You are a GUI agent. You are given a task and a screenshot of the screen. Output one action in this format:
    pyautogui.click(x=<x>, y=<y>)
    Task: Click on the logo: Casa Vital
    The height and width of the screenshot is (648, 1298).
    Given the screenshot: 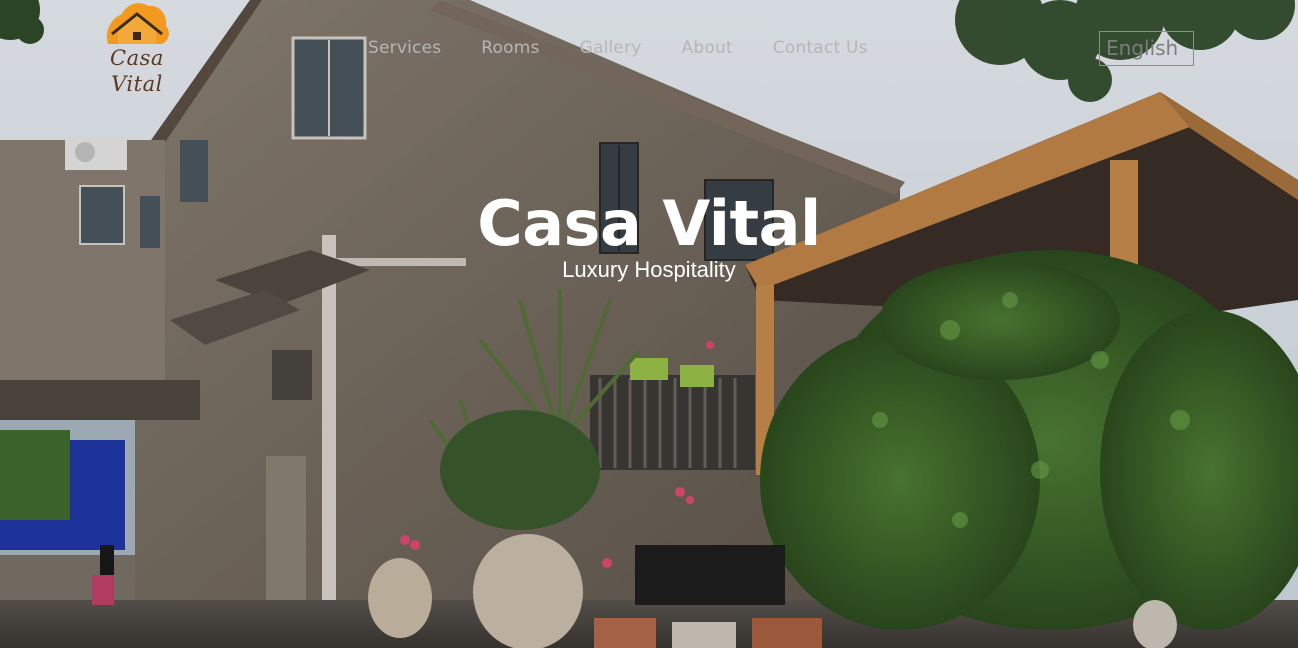 What is the action you would take?
    pyautogui.click(x=137, y=52)
    